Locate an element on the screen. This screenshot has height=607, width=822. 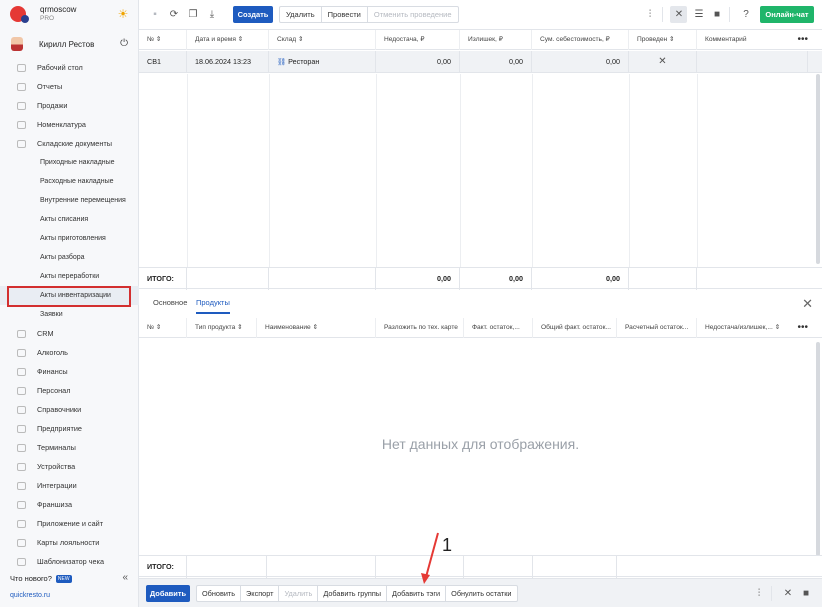
nav-item-integrations: Интеграции is located at coordinates (69, 485).